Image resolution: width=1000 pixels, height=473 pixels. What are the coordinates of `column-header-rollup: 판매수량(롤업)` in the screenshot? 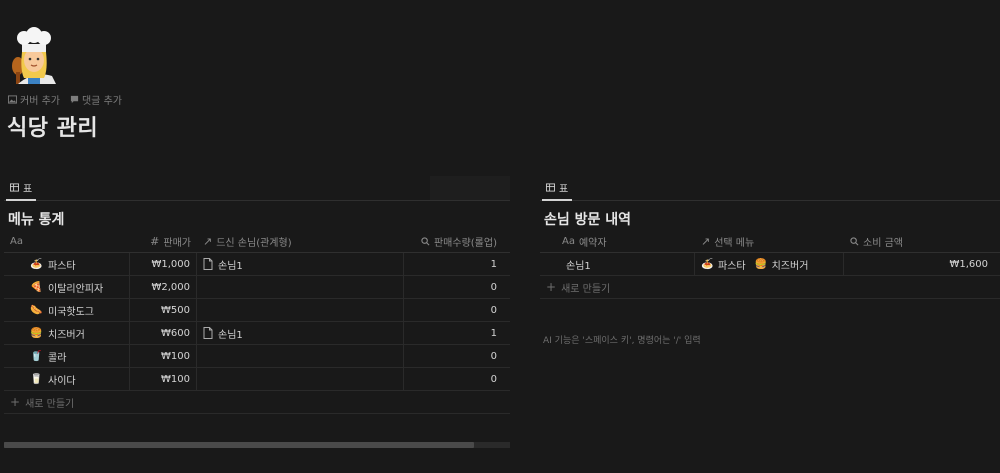 It's located at (453, 241).